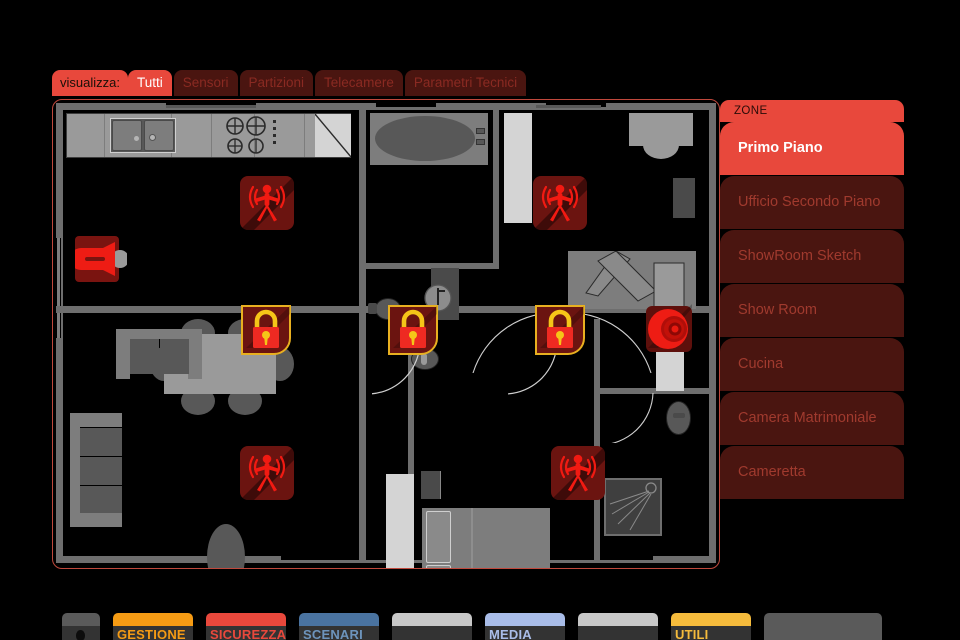  I want to click on tv-unit, so click(400, 521).